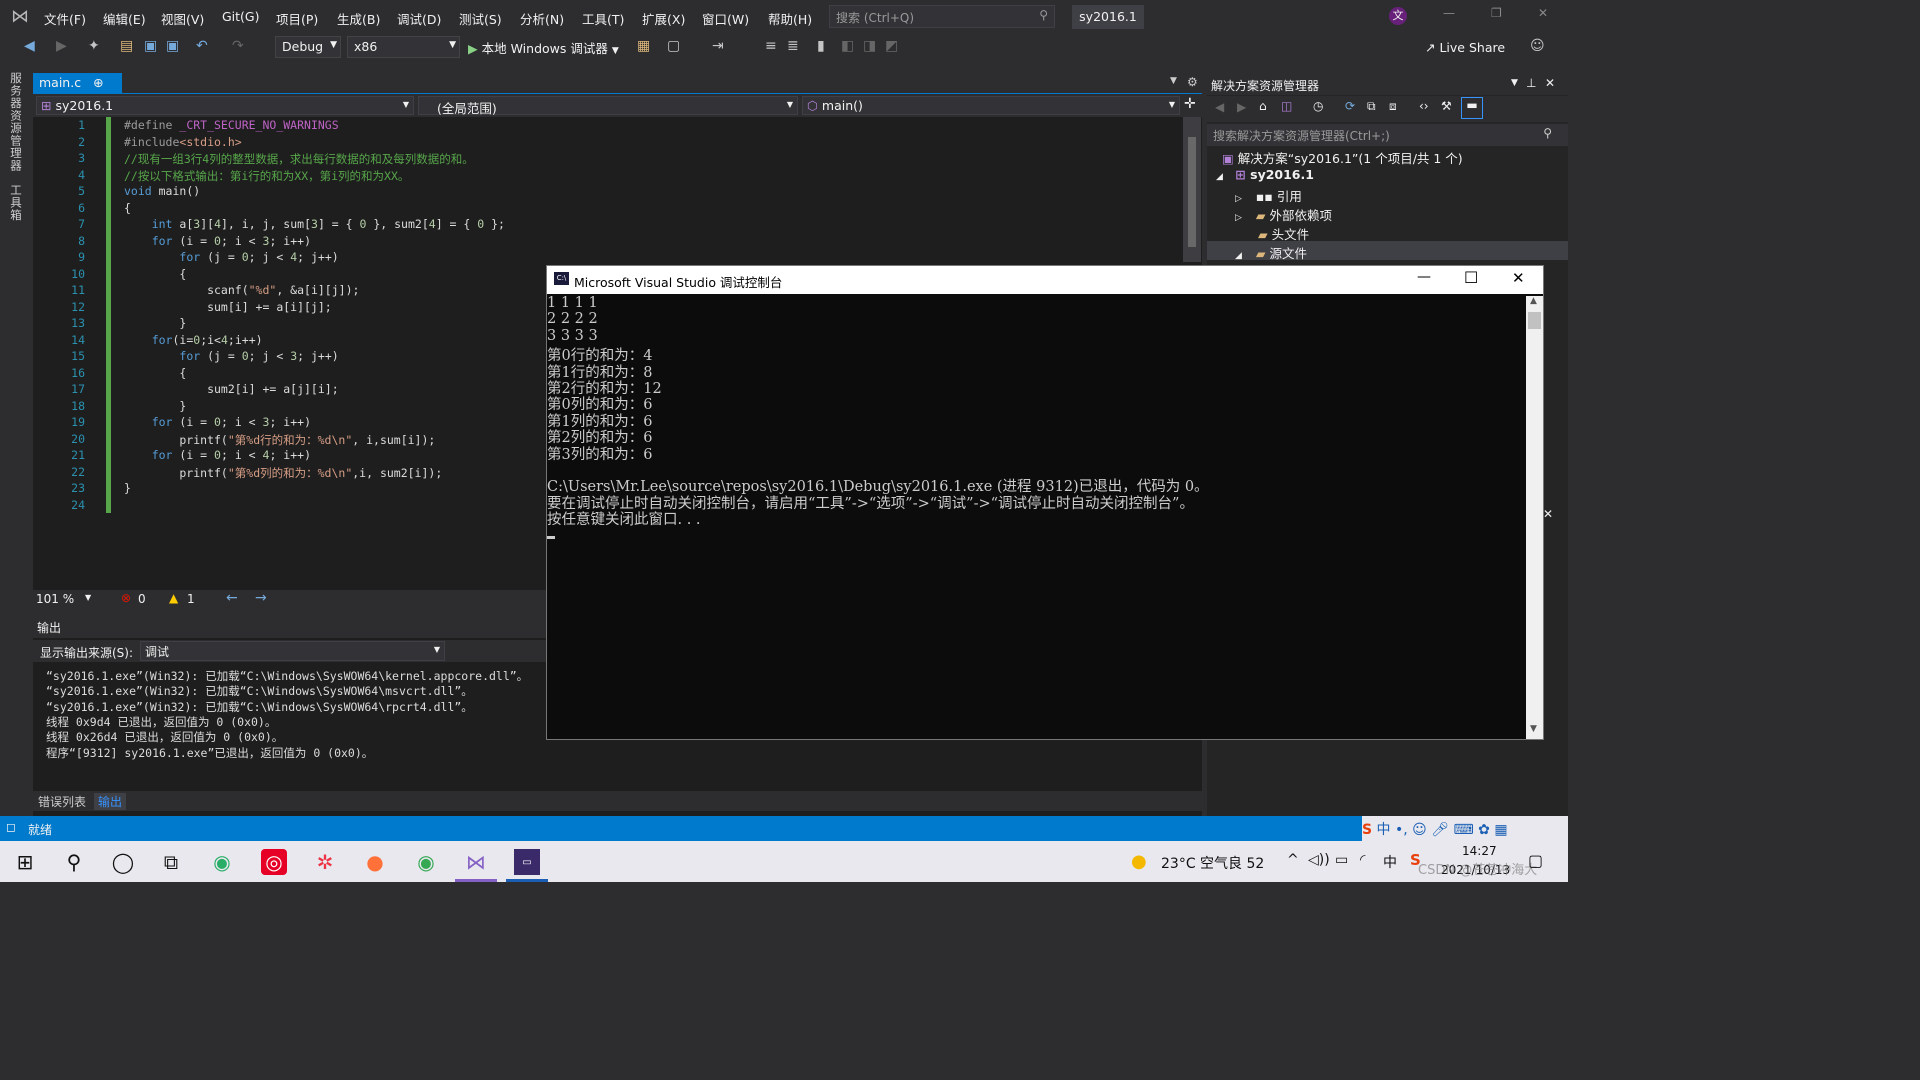 This screenshot has width=1920, height=1080. What do you see at coordinates (1534, 517) in the screenshot?
I see `console-scrollbar: ▲ ▼` at bounding box center [1534, 517].